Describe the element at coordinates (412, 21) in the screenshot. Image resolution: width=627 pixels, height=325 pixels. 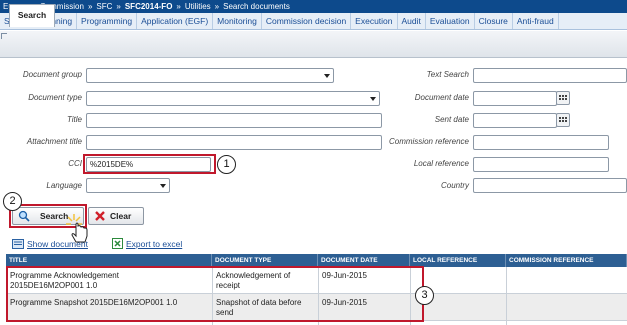
I see `menu-item-audit: Audit` at that location.